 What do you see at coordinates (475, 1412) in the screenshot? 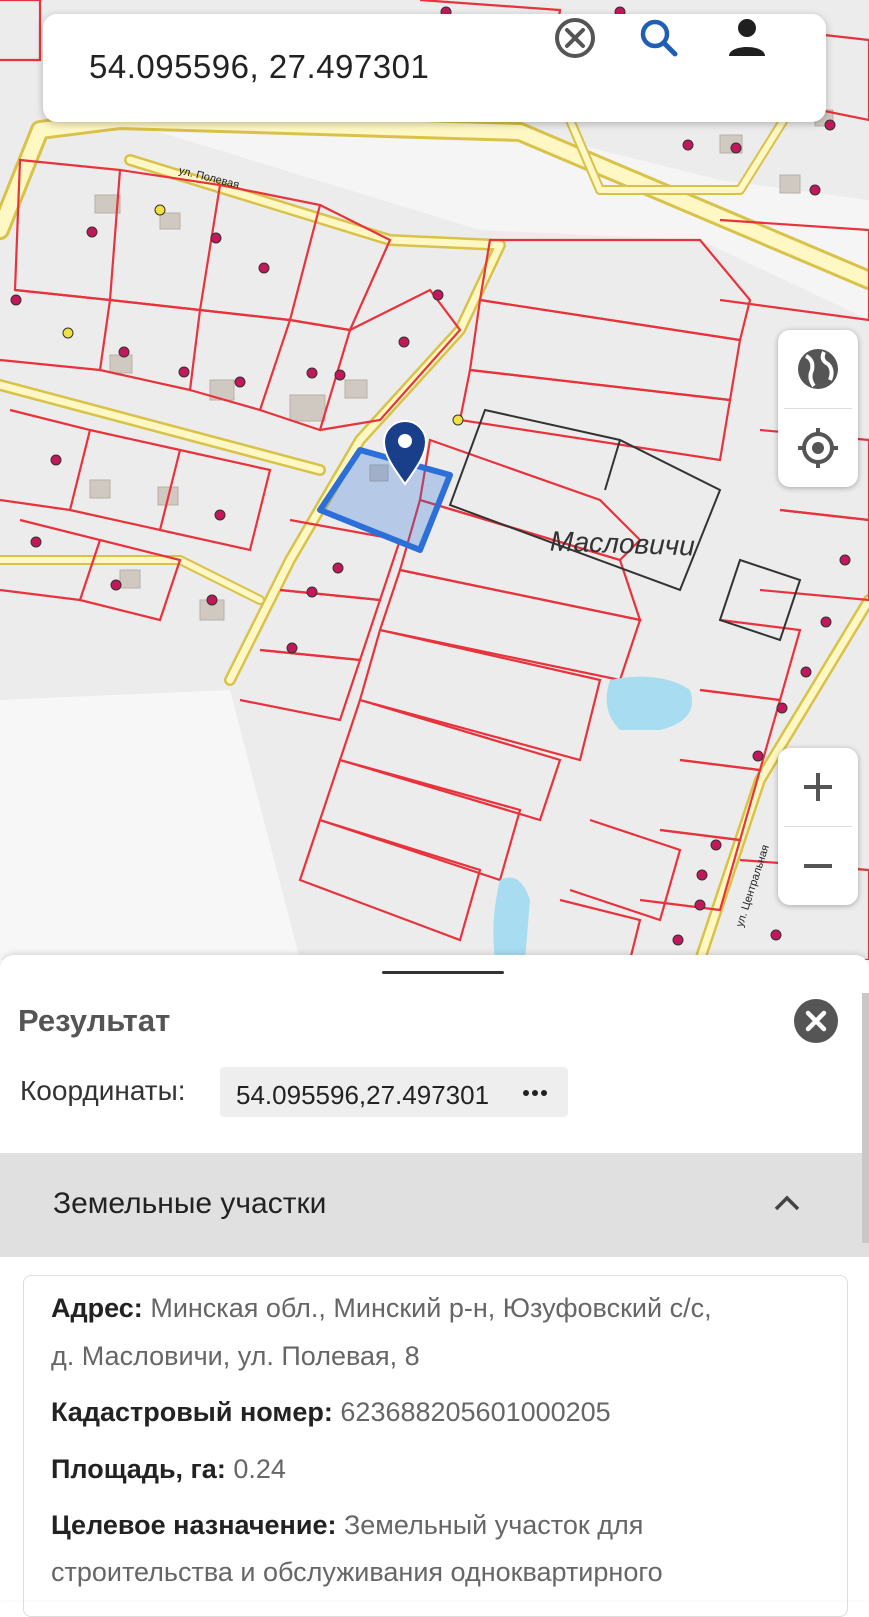
I see `cadastral-value: 623688205601000205` at bounding box center [475, 1412].